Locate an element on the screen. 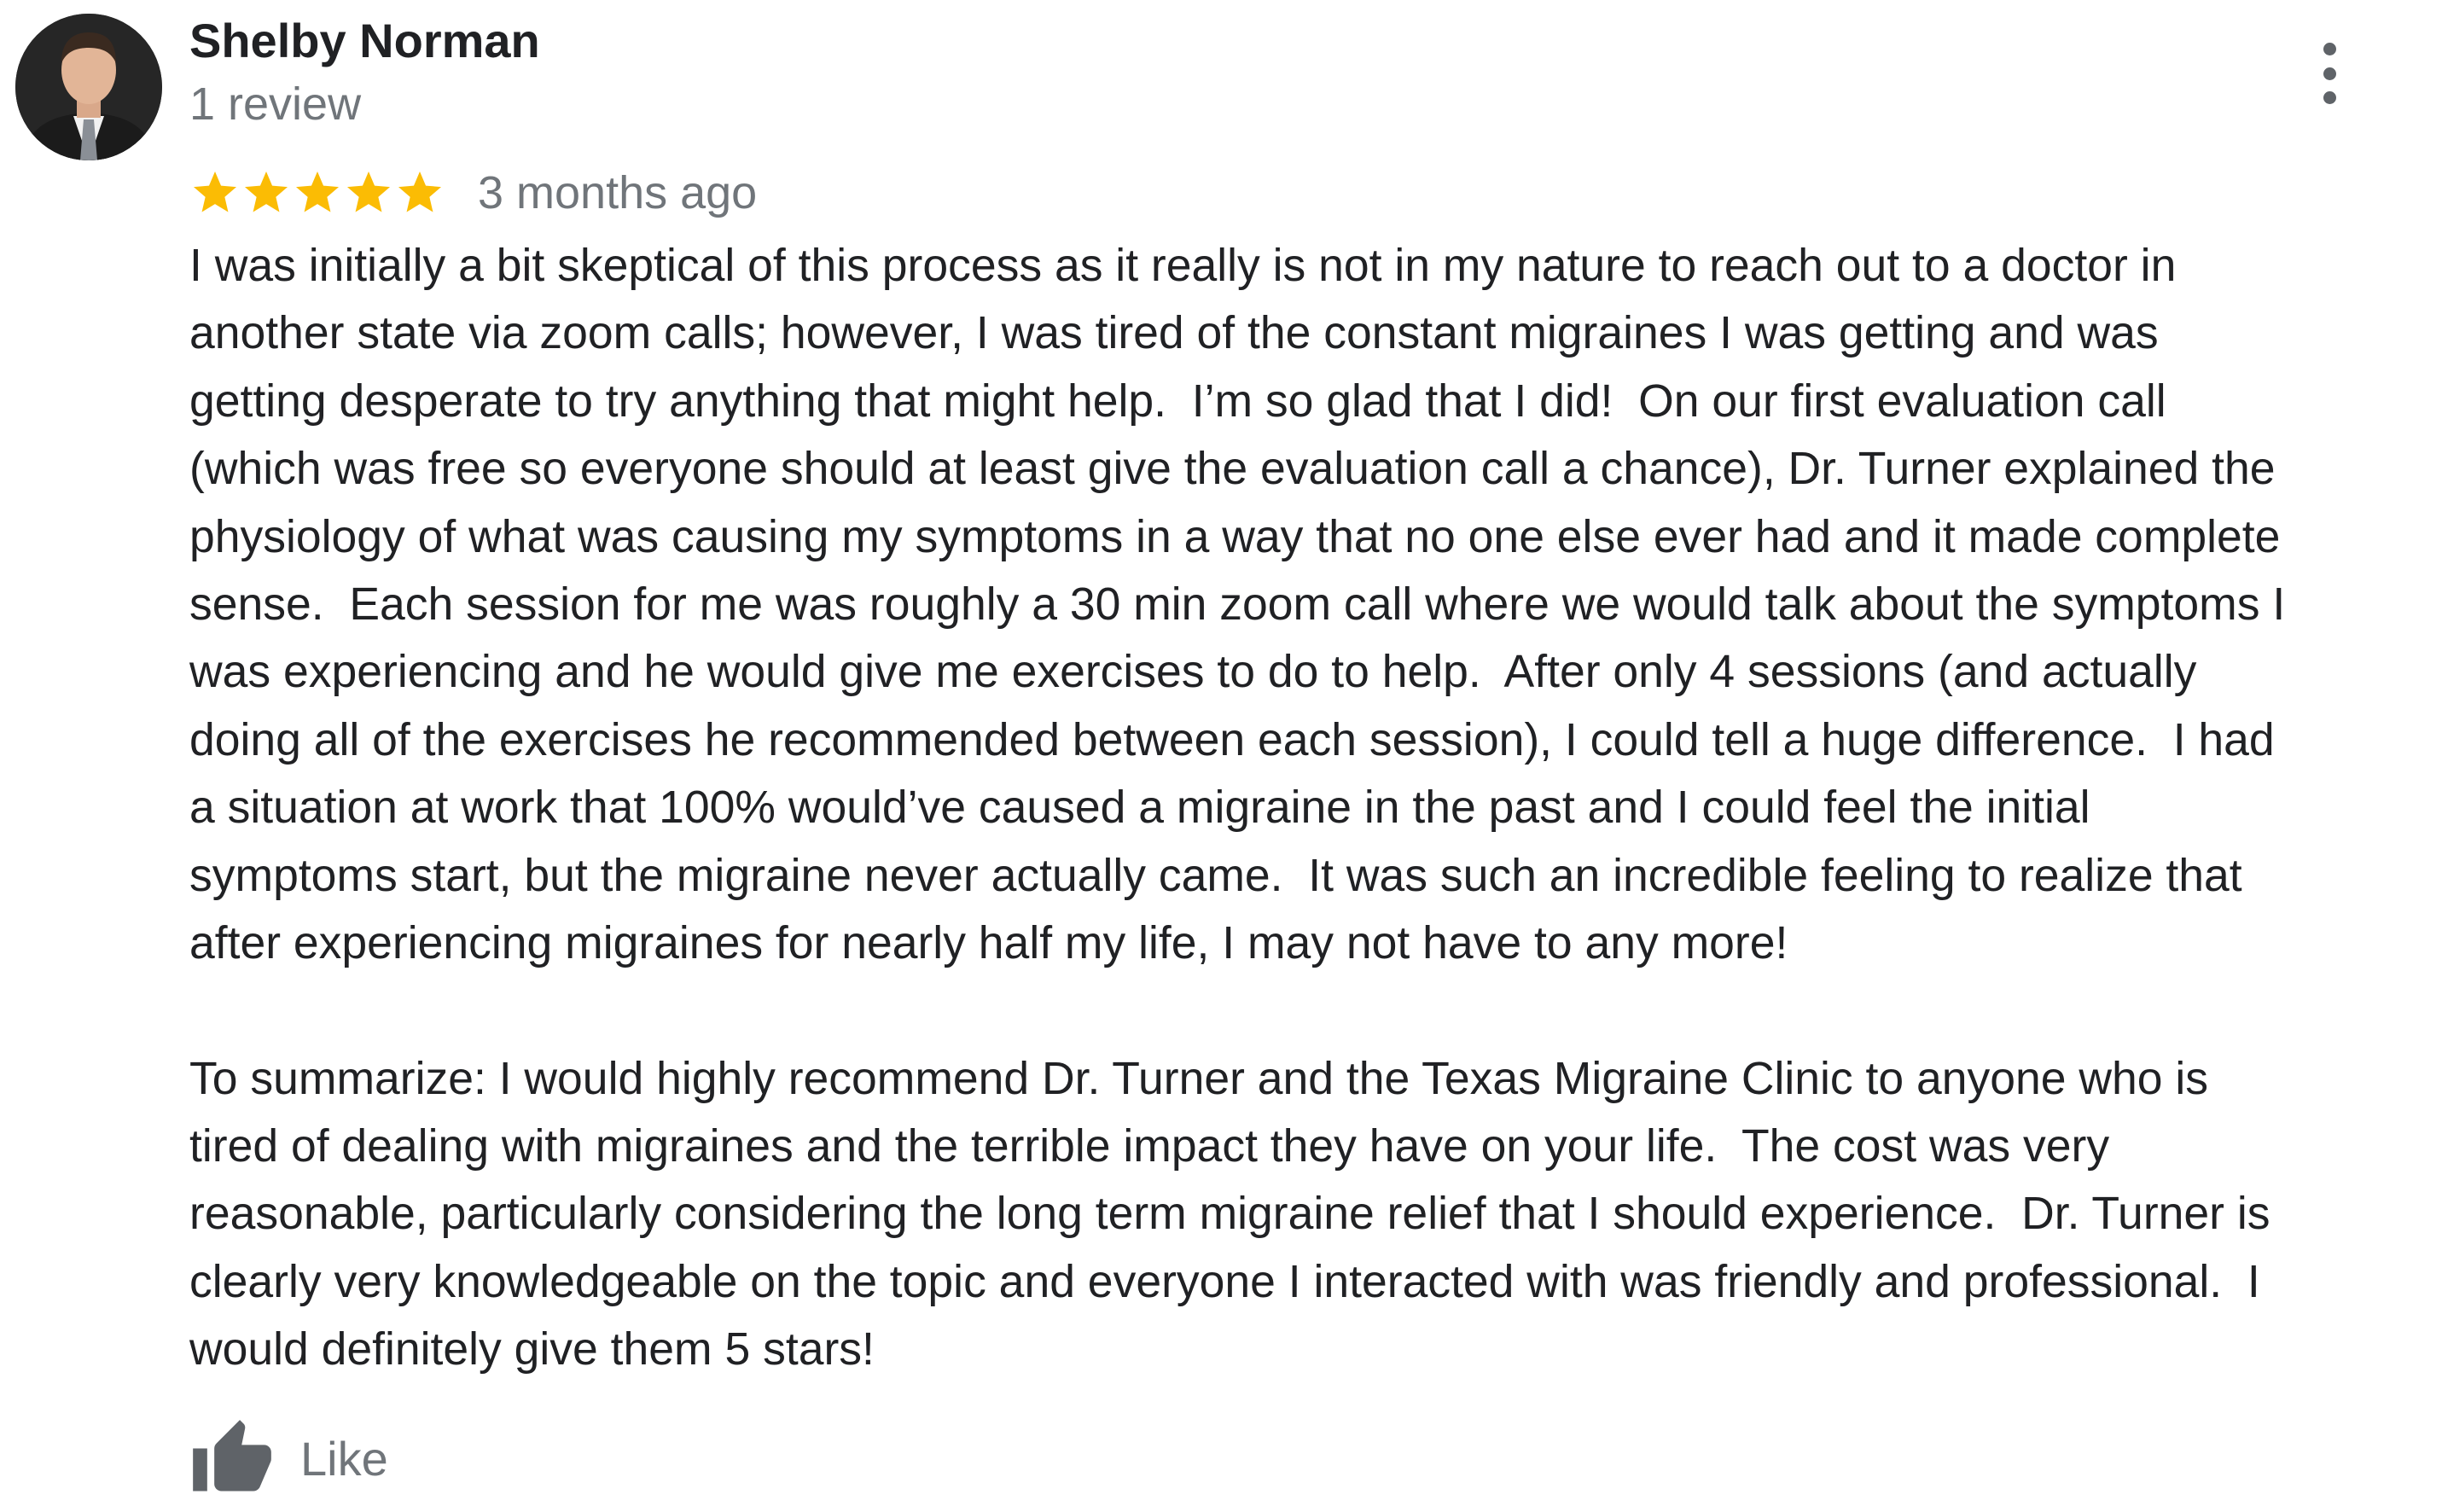 The width and height of the screenshot is (2442, 1512). more-options-button is located at coordinates (2329, 73).